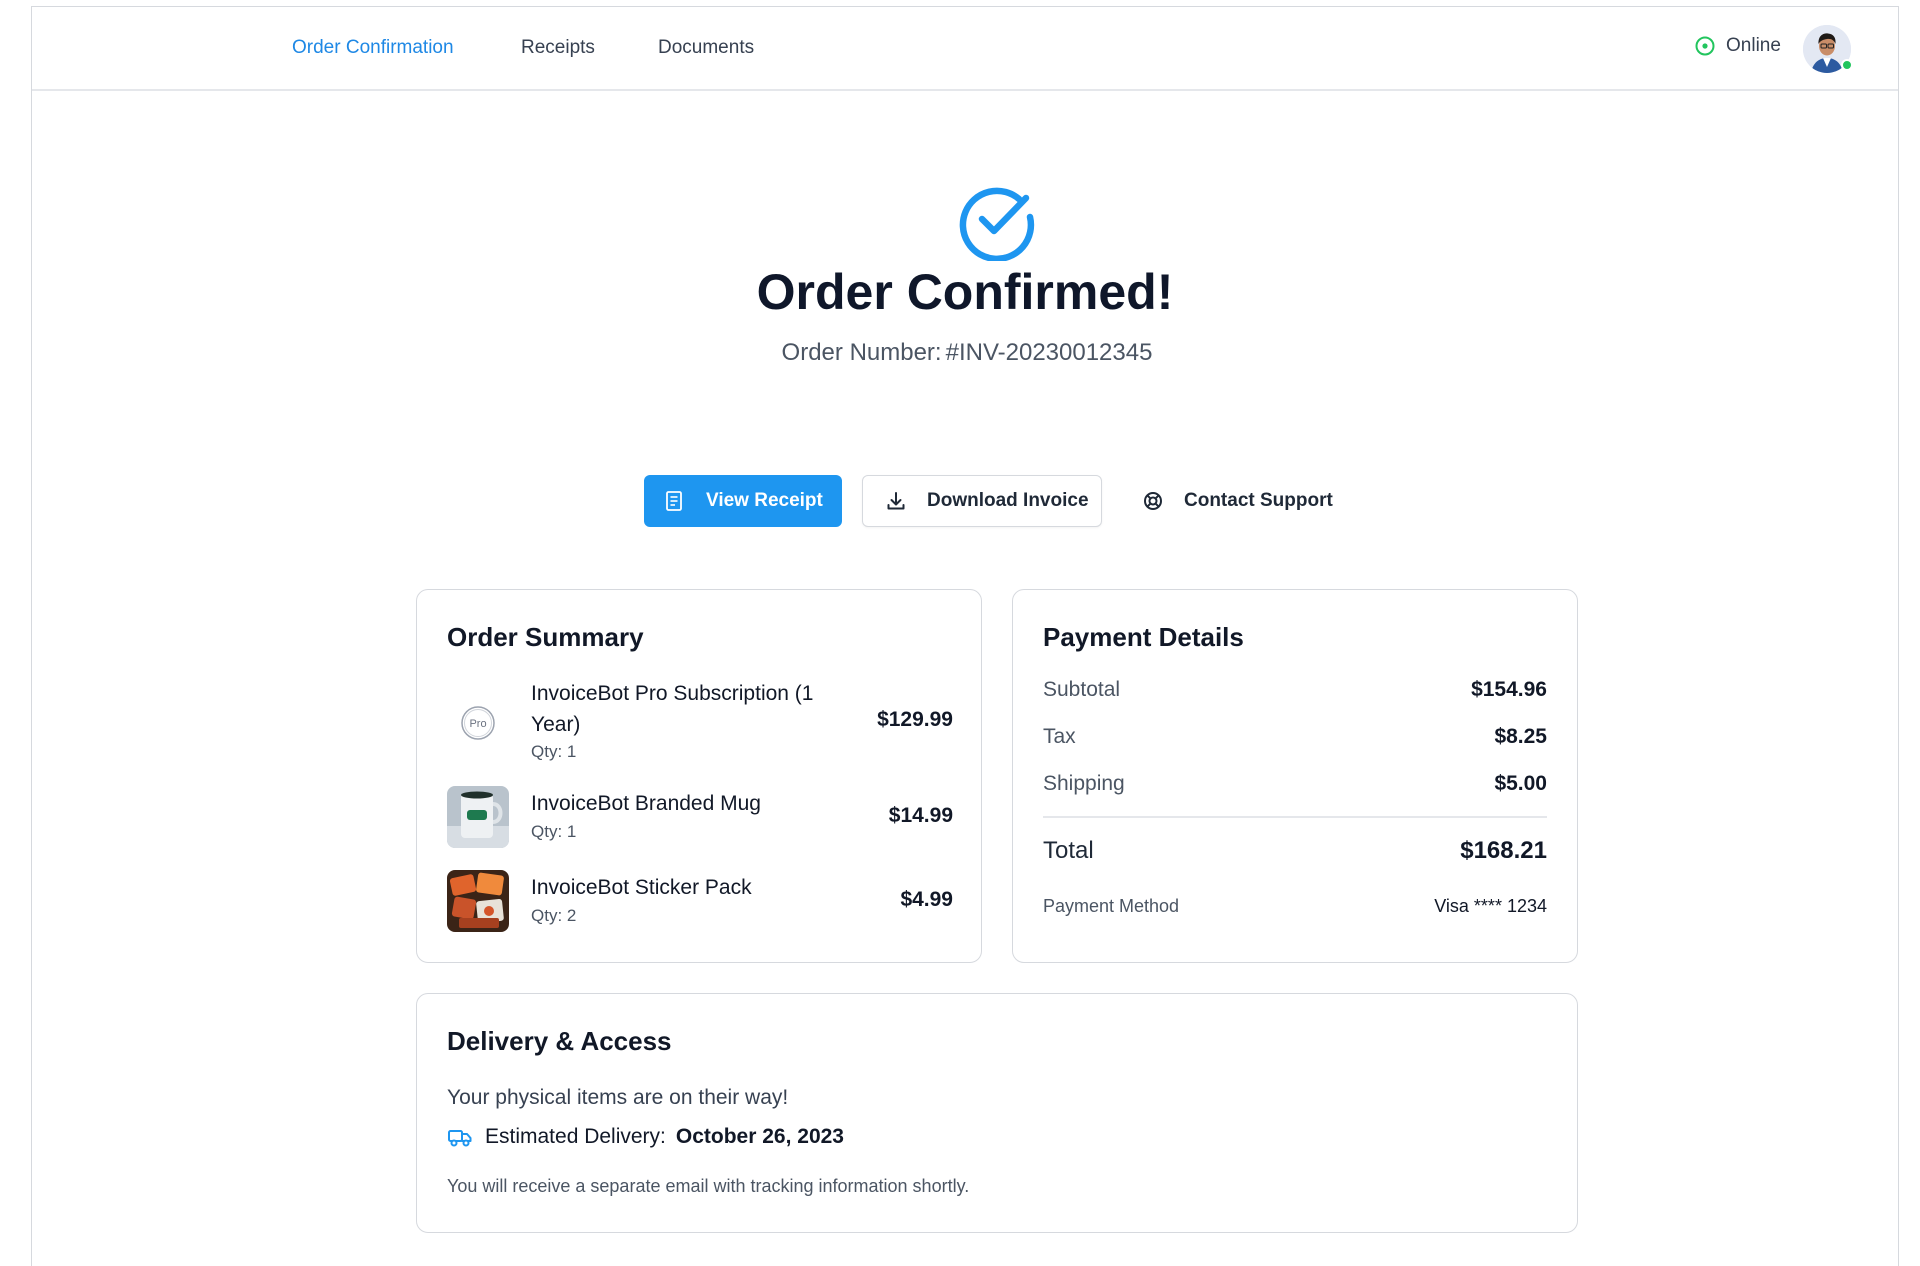  Describe the element at coordinates (1509, 689) in the screenshot. I see `subtotal-value: $154.96` at that location.